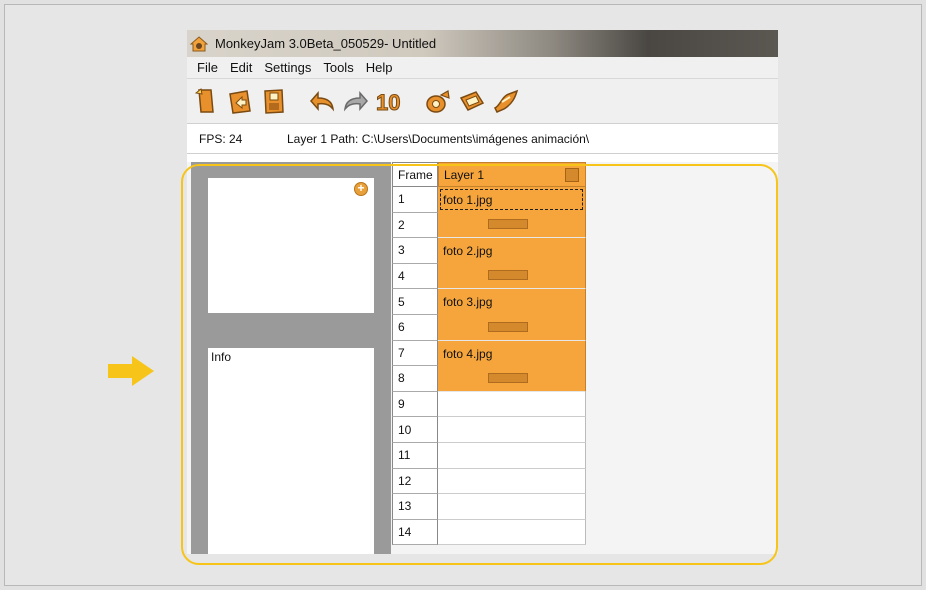 This screenshot has height=590, width=926. Describe the element at coordinates (221, 138) in the screenshot. I see `fps-label: FPS: 24` at that location.